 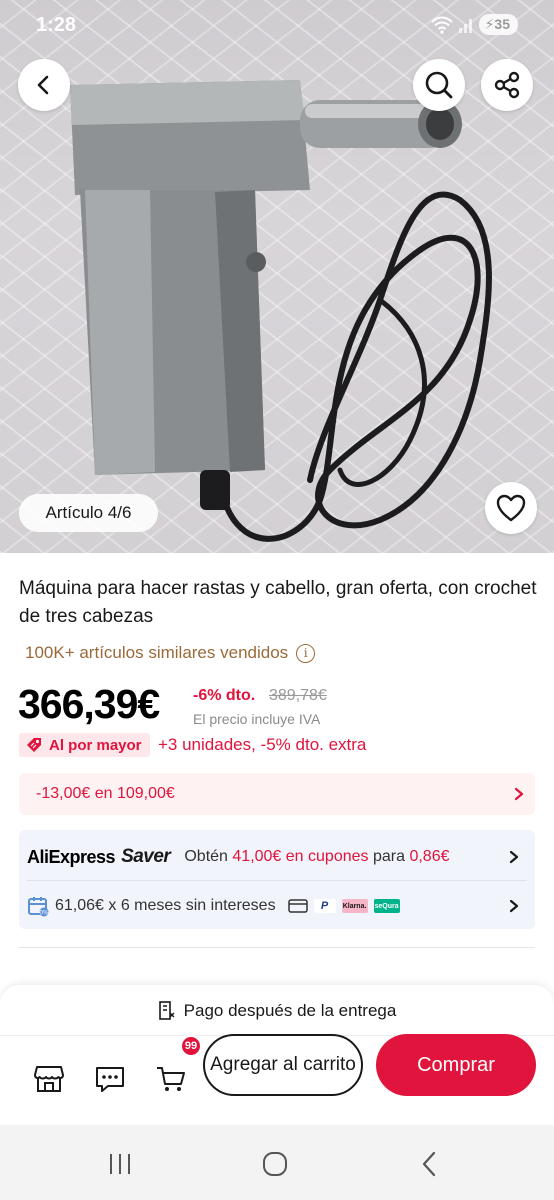 I want to click on cart-count-badge: 99, so click(x=191, y=1046).